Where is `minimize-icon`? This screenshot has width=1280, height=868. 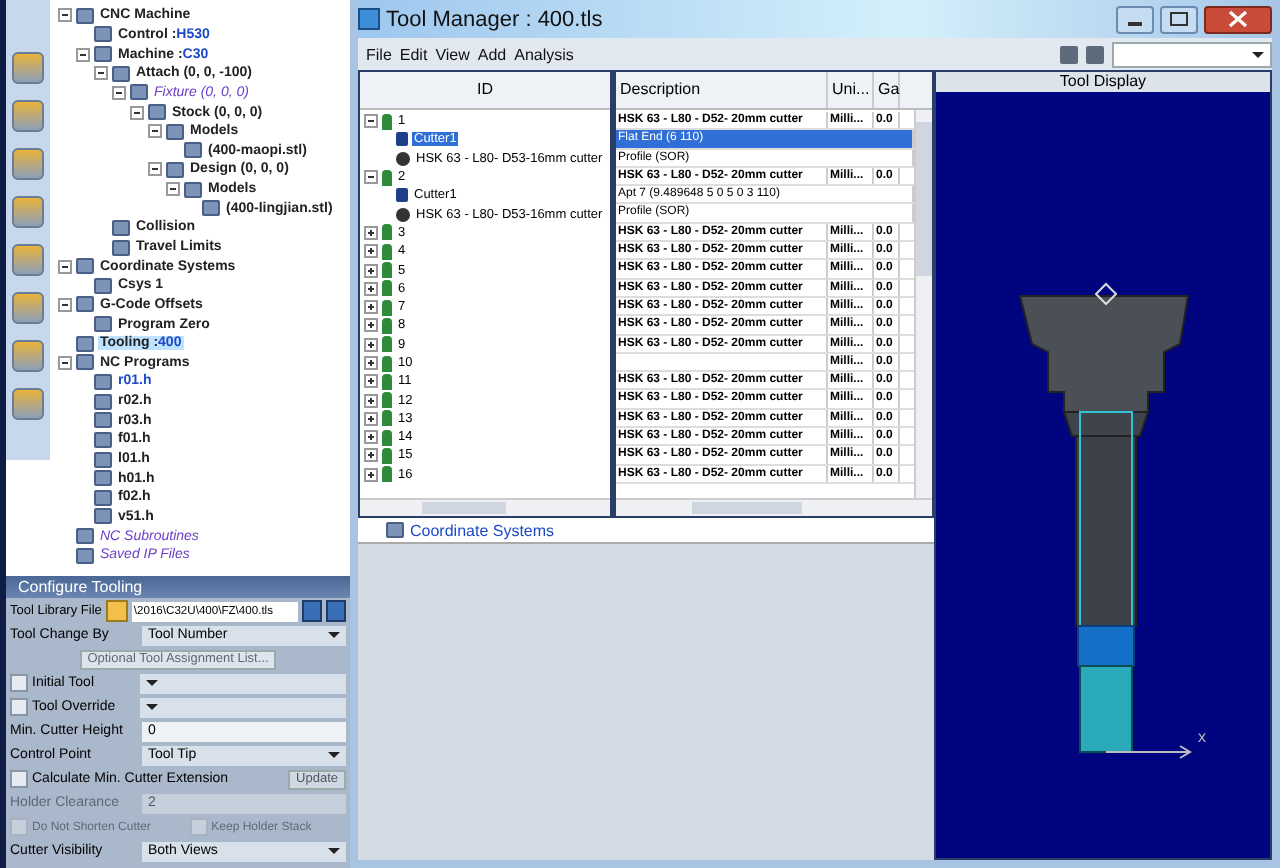 minimize-icon is located at coordinates (1135, 19).